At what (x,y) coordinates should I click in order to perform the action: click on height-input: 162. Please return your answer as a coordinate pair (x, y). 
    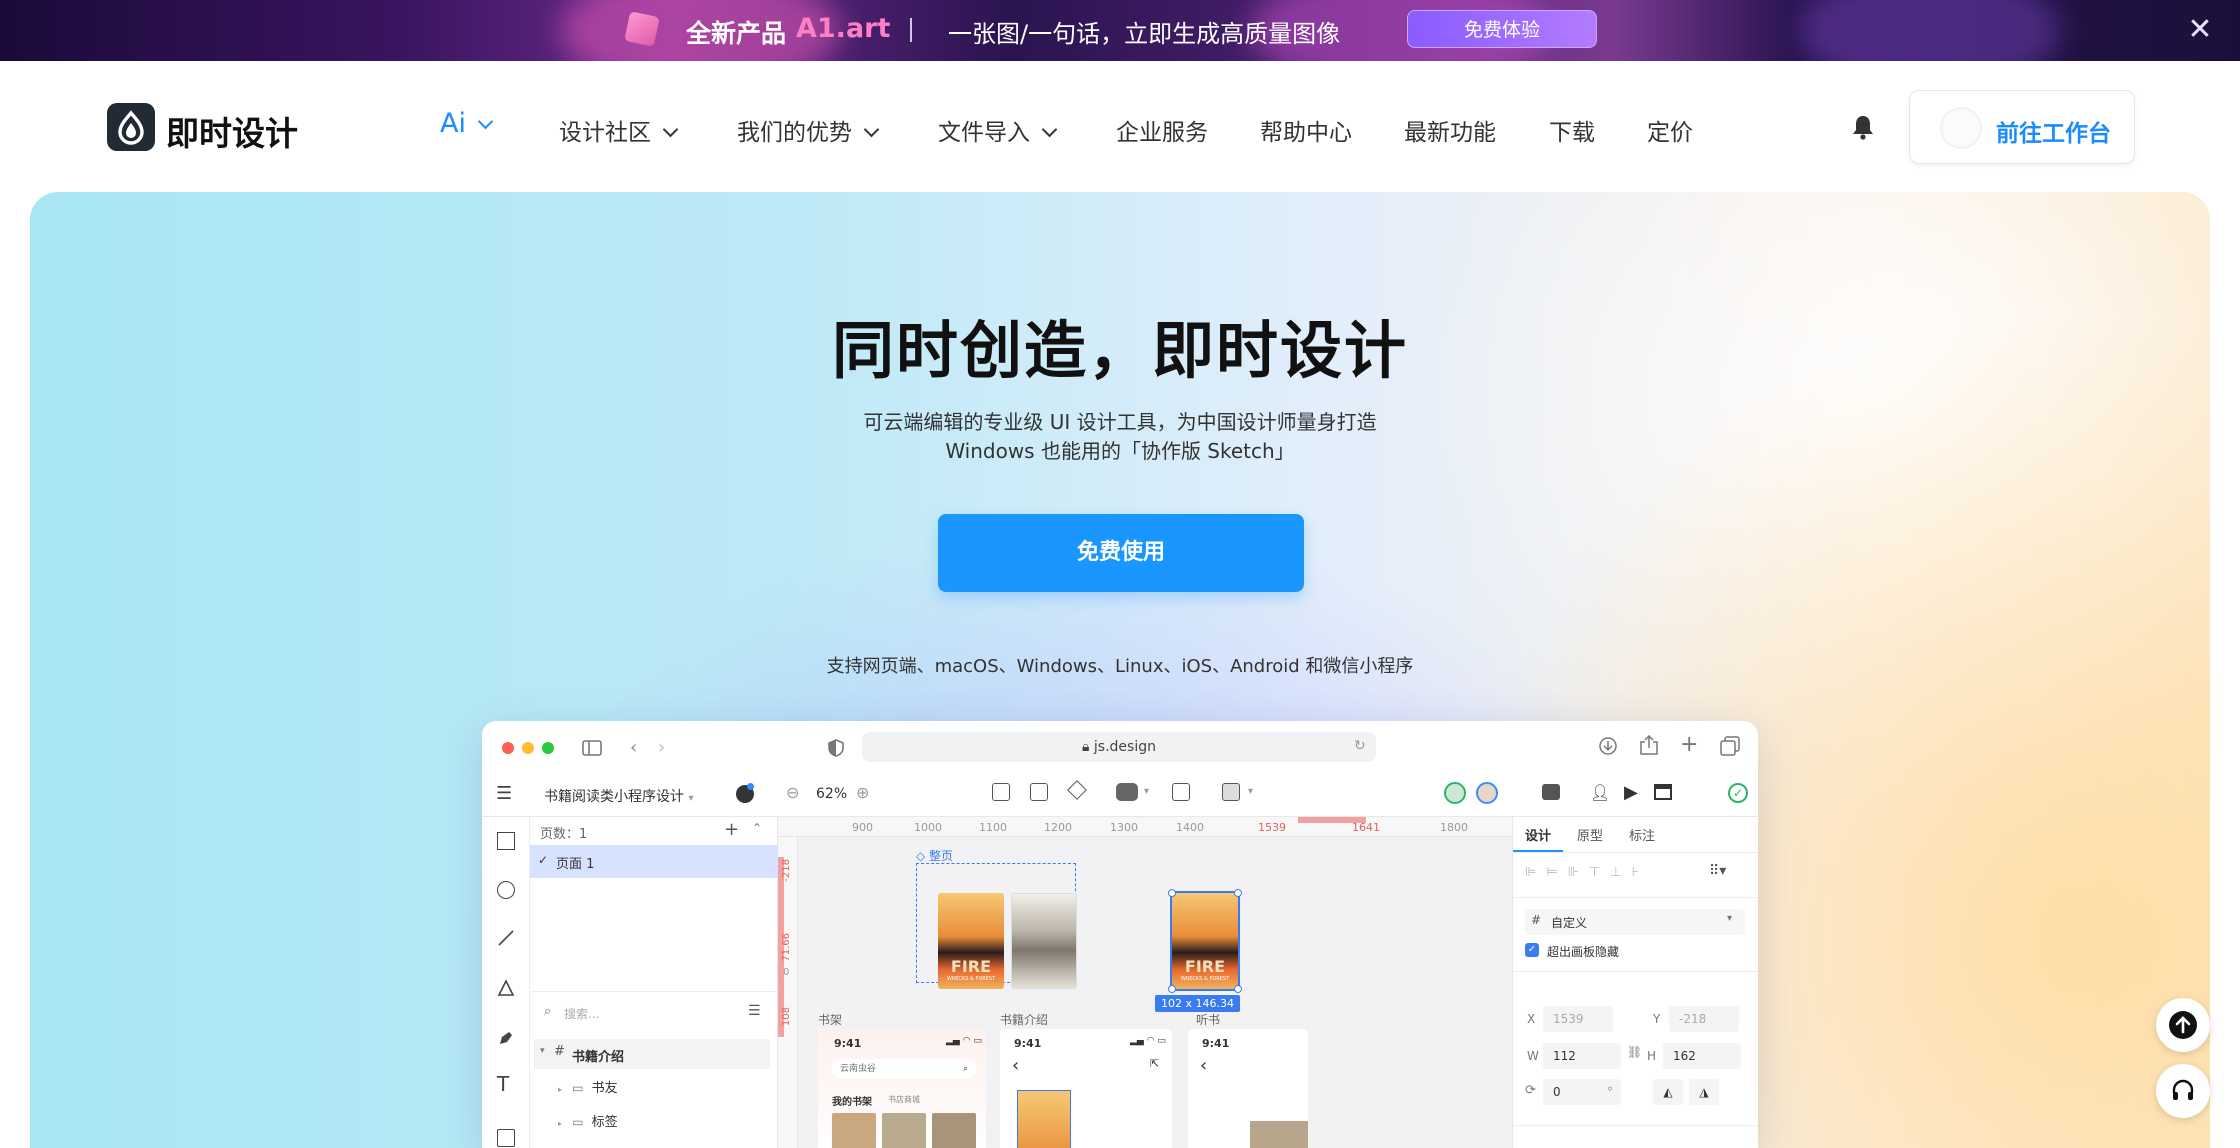
    Looking at the image, I should click on (1702, 1056).